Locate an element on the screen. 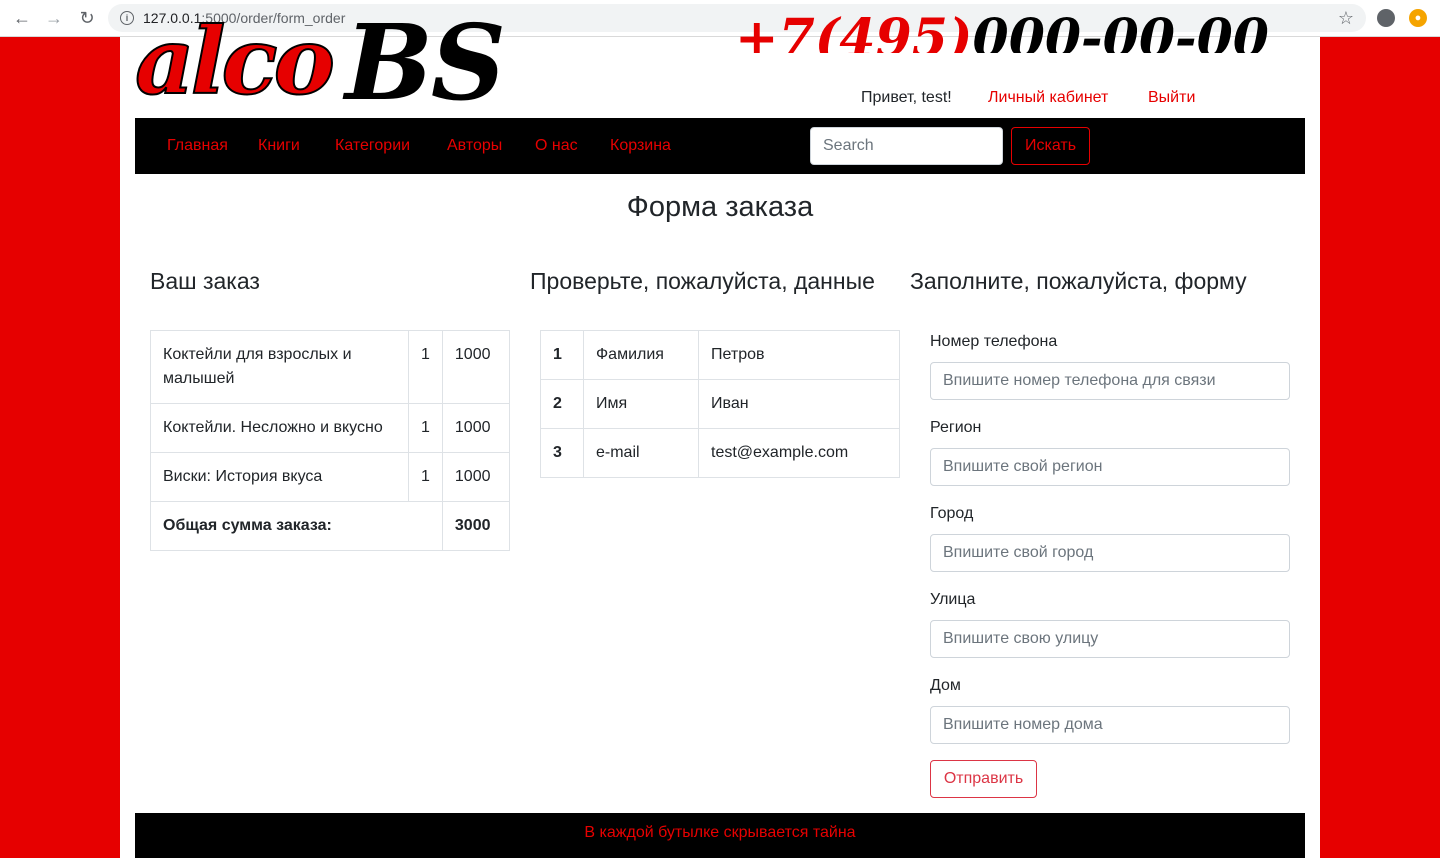 Image resolution: width=1440 pixels, height=858 pixels. footer-slogan: В каждой бутылке скрывается тайна is located at coordinates (720, 832).